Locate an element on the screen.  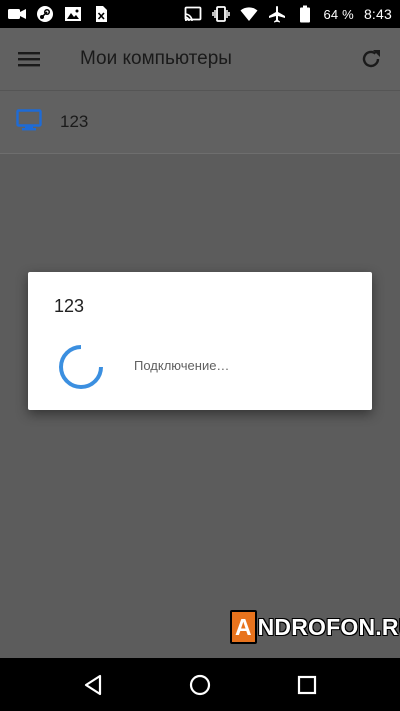
watermark-letter: A is located at coordinates (243, 627).